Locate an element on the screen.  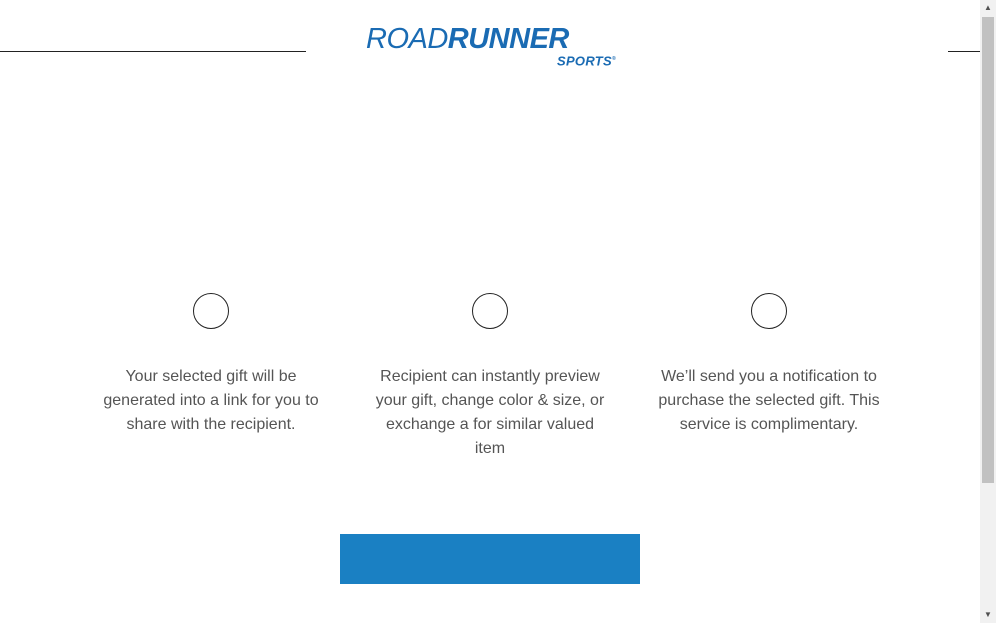
roadrunner-sports-logo: ROADRUNNER SPORTS® is located at coordinates (491, 46).